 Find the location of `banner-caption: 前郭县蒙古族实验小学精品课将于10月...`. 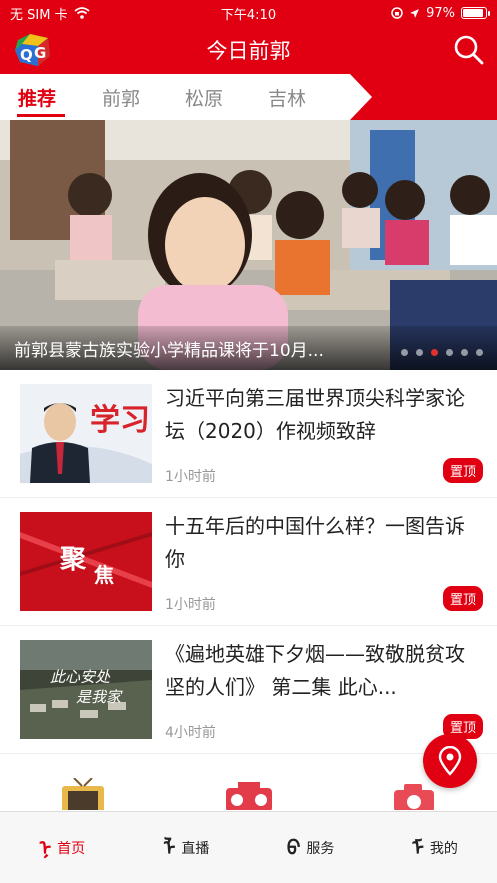

banner-caption: 前郭县蒙古族实验小学精品课将于10月... is located at coordinates (248, 348).